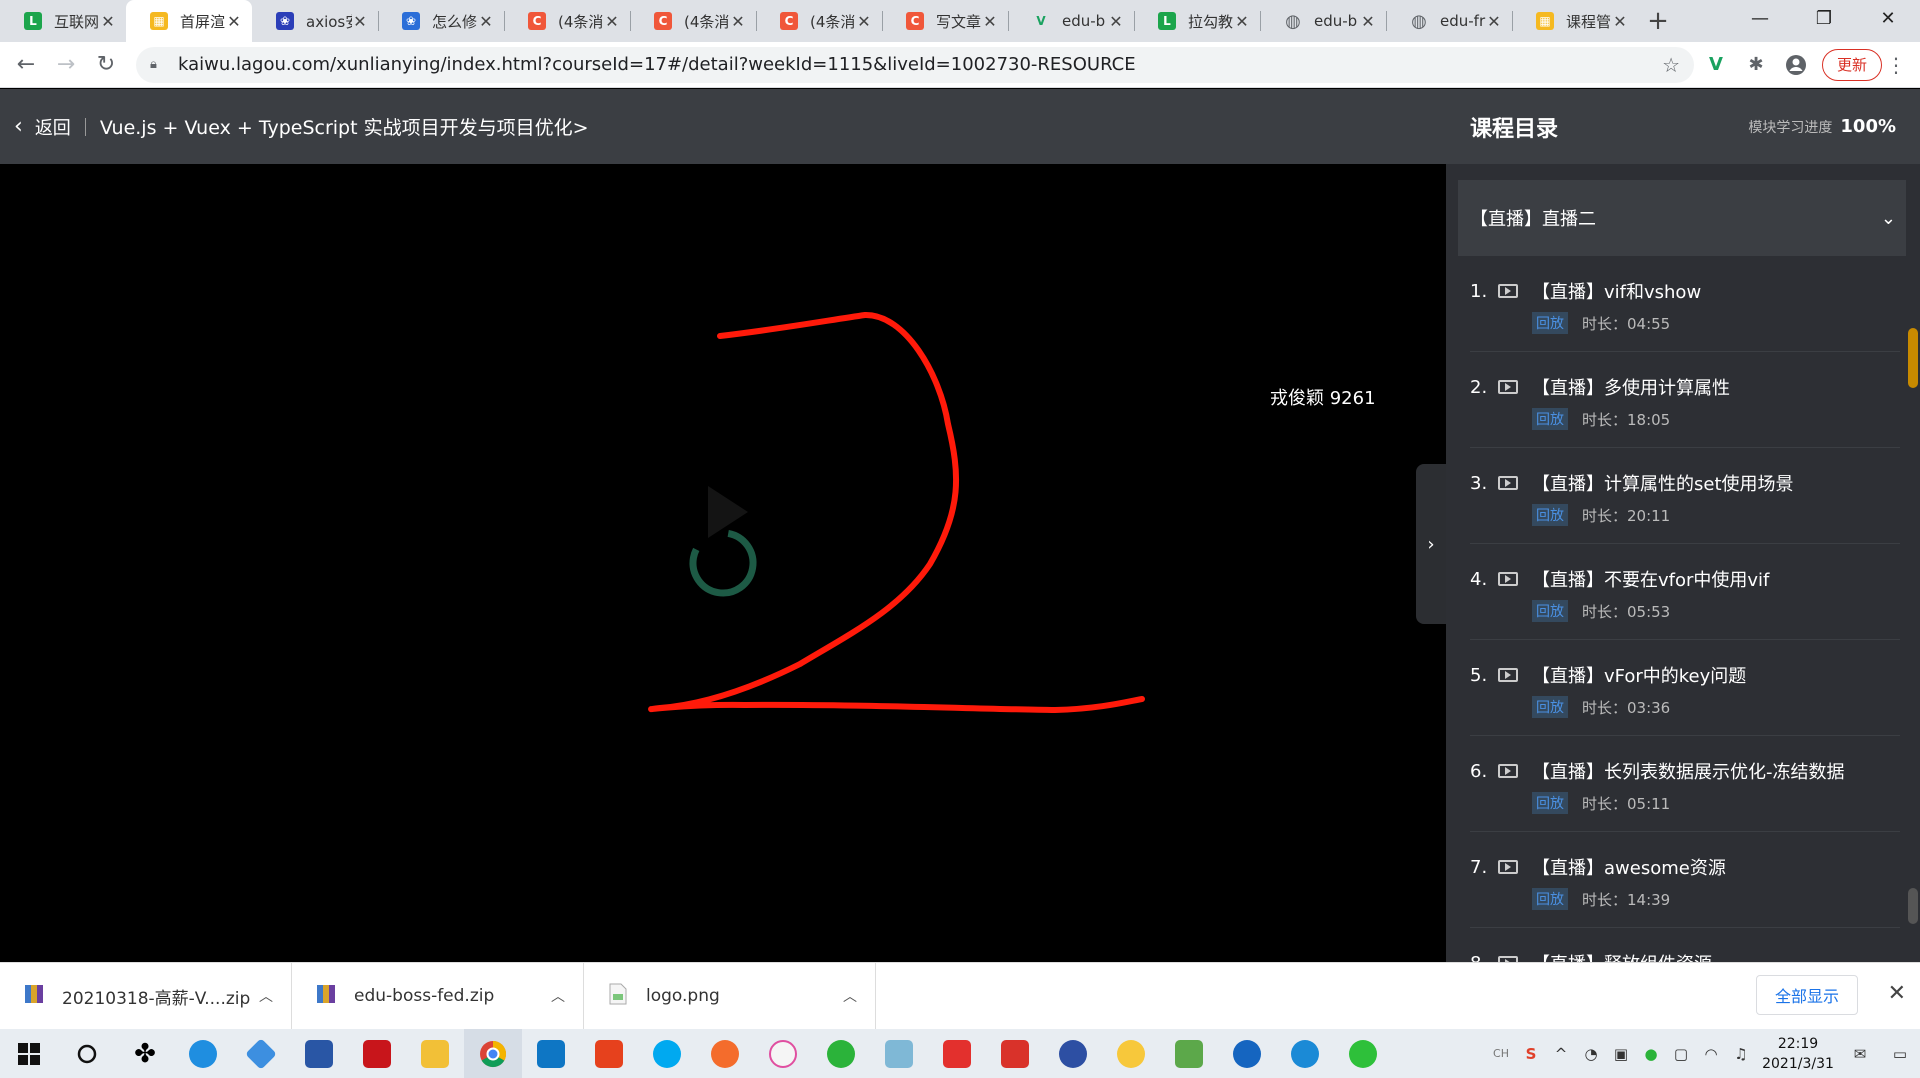 This screenshot has width=1920, height=1078. What do you see at coordinates (725, 1053) in the screenshot?
I see `swift-app-icon` at bounding box center [725, 1053].